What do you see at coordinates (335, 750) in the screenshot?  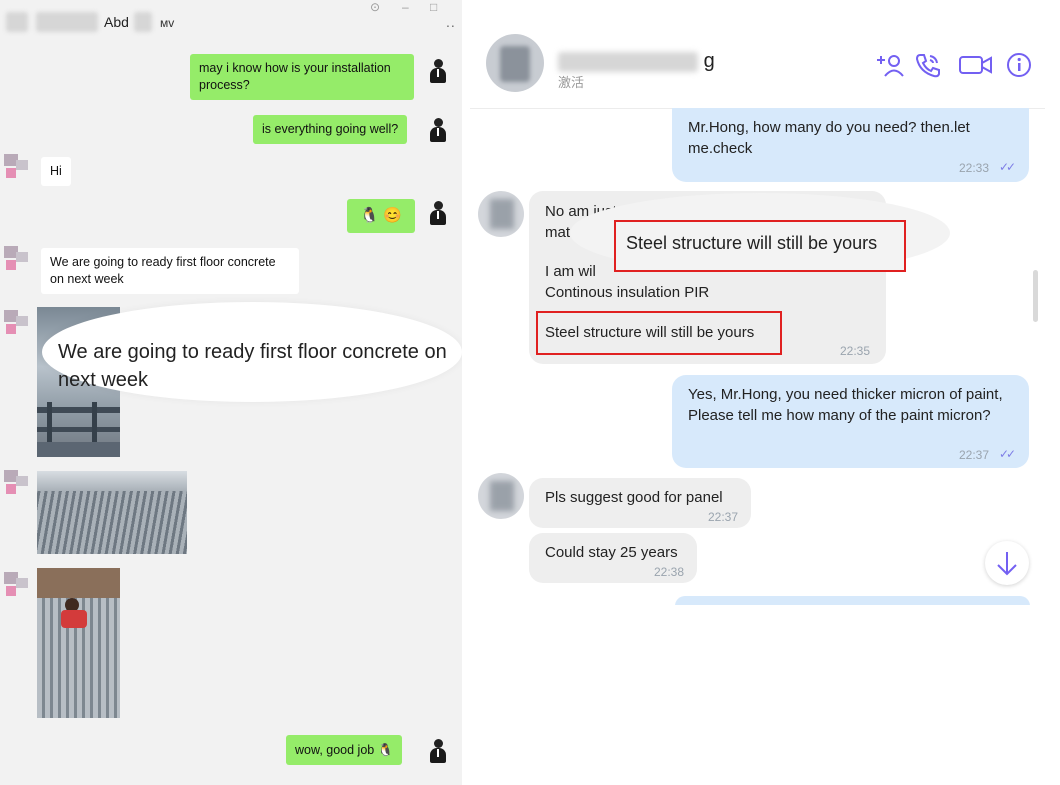 I see `message-text: wow, good job` at bounding box center [335, 750].